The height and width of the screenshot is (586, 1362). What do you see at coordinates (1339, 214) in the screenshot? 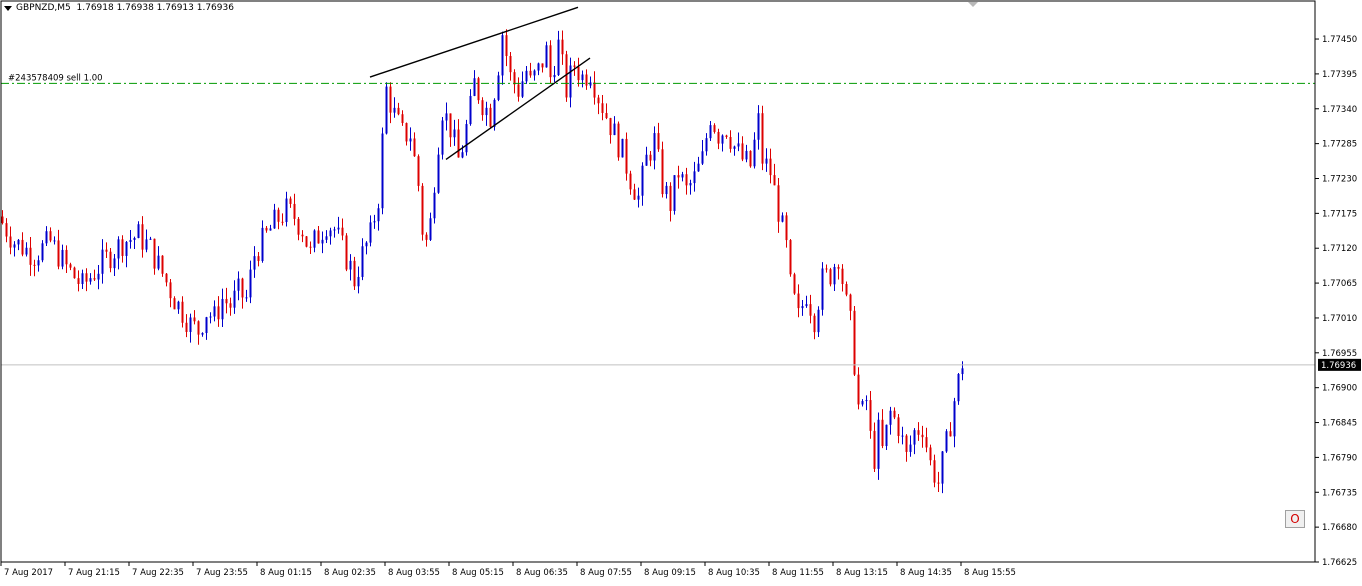
I see `price-tick-label: 1.77175` at bounding box center [1339, 214].